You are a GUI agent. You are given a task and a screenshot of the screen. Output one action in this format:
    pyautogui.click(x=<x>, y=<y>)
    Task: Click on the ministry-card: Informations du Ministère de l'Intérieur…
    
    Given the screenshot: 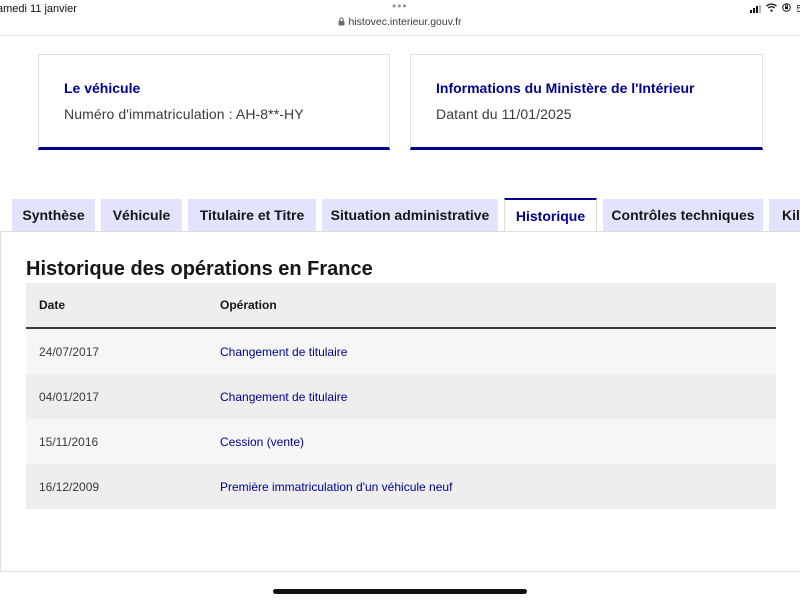 What is the action you would take?
    pyautogui.click(x=586, y=102)
    